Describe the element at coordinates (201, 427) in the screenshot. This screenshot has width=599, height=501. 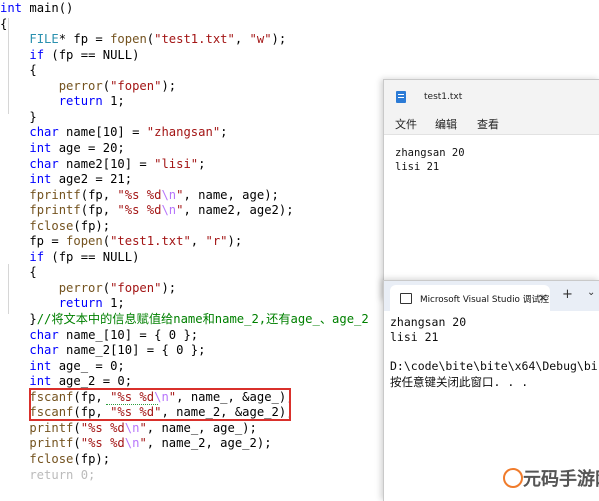
I see `code-token: , name_, age_);` at that location.